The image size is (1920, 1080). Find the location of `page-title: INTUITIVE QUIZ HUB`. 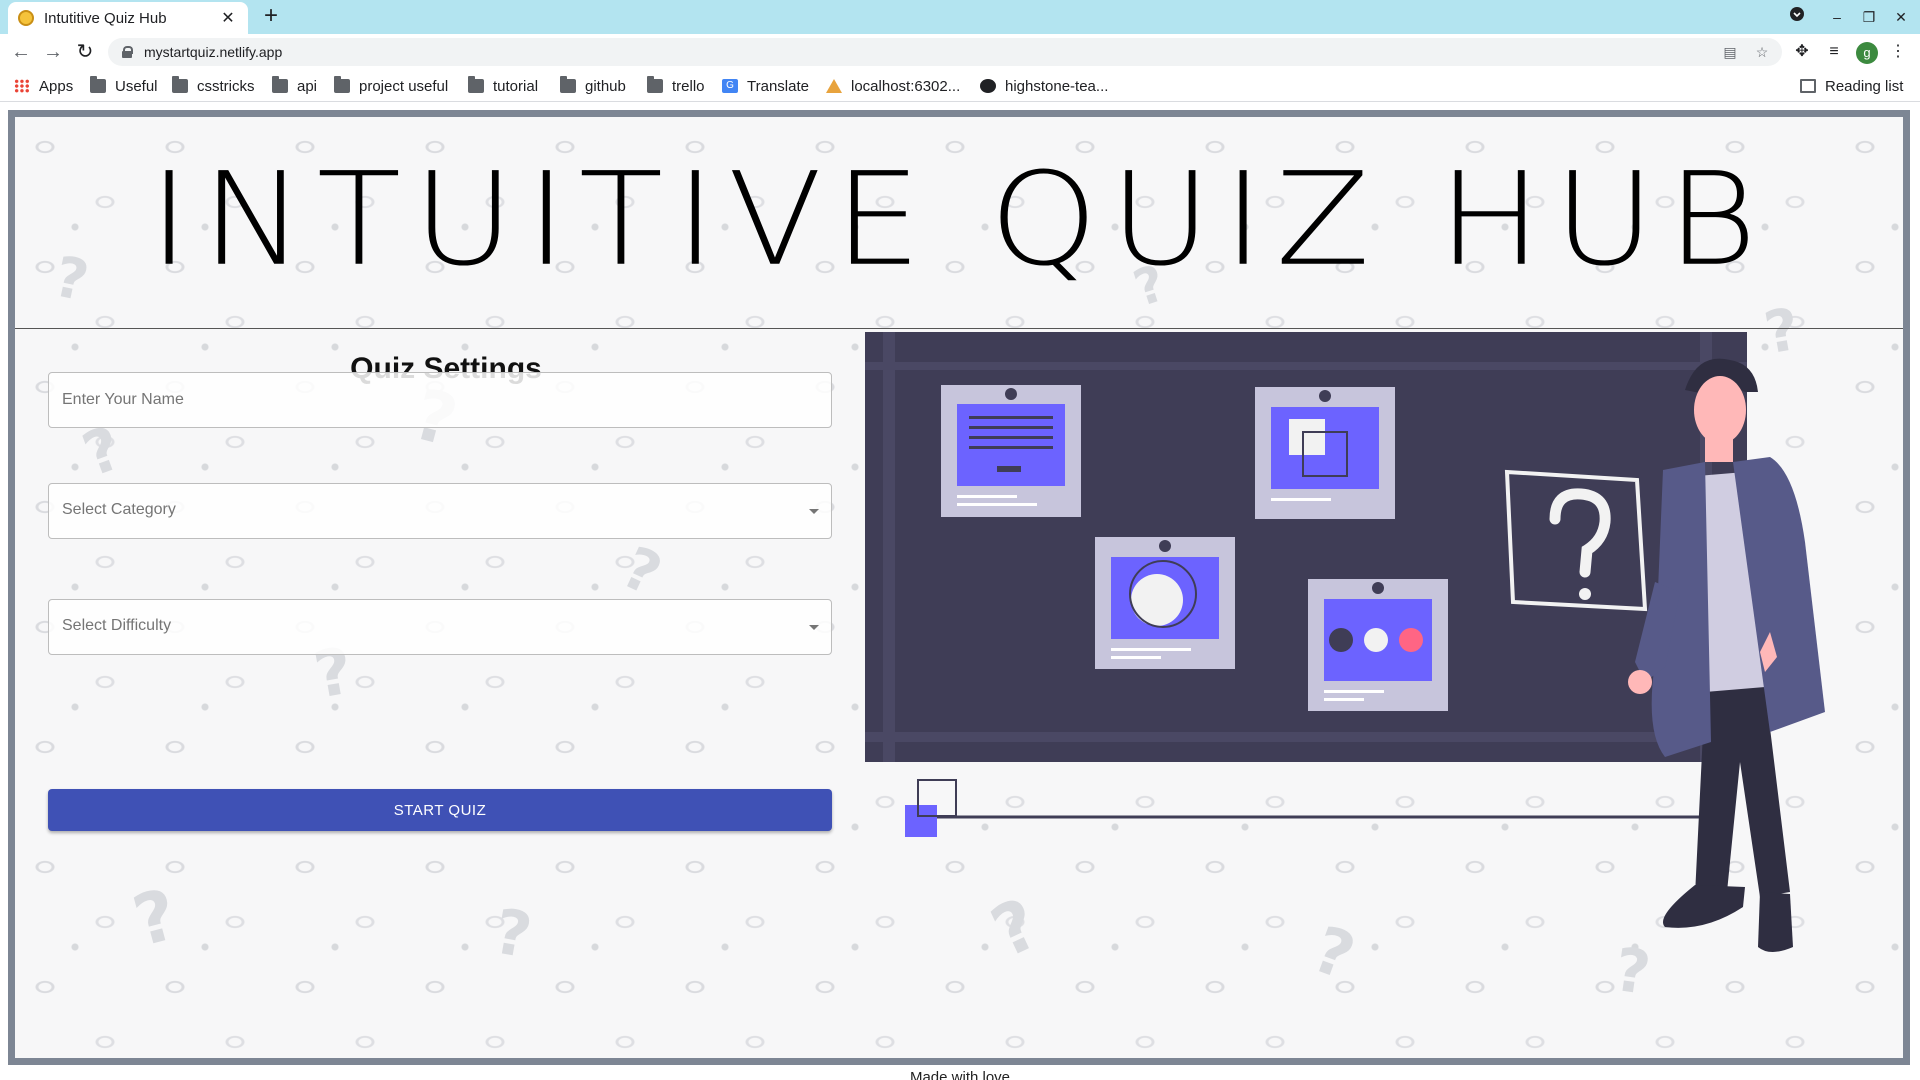

page-title: INTUITIVE QUIZ HUB is located at coordinates (959, 219).